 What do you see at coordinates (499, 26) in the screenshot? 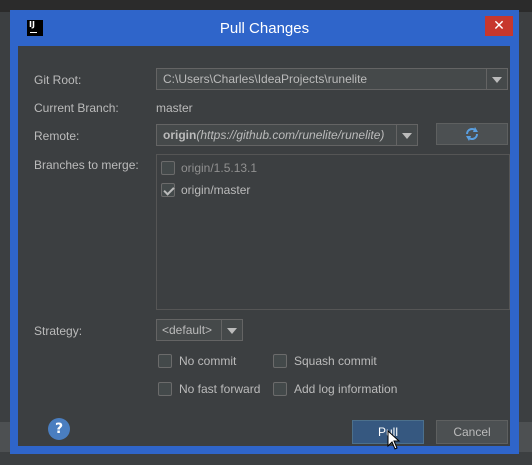
I see `close-button: ✕` at bounding box center [499, 26].